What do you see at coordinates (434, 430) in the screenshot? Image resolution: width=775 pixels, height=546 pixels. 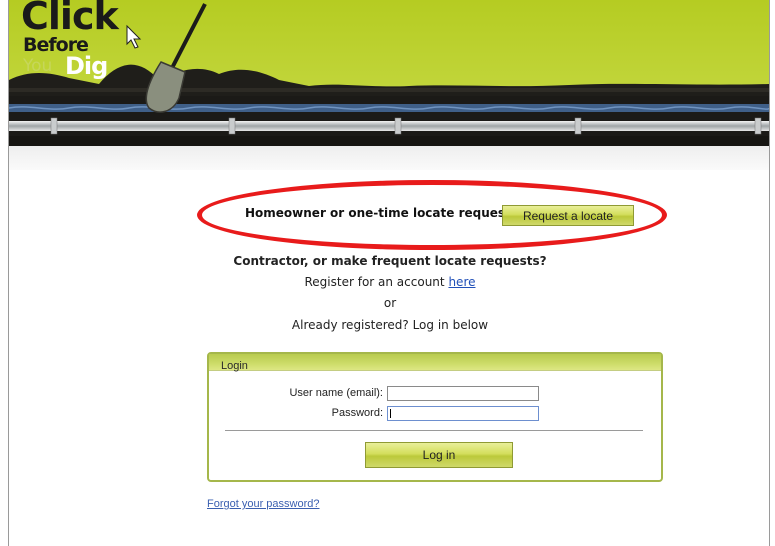 I see `login-divider` at bounding box center [434, 430].